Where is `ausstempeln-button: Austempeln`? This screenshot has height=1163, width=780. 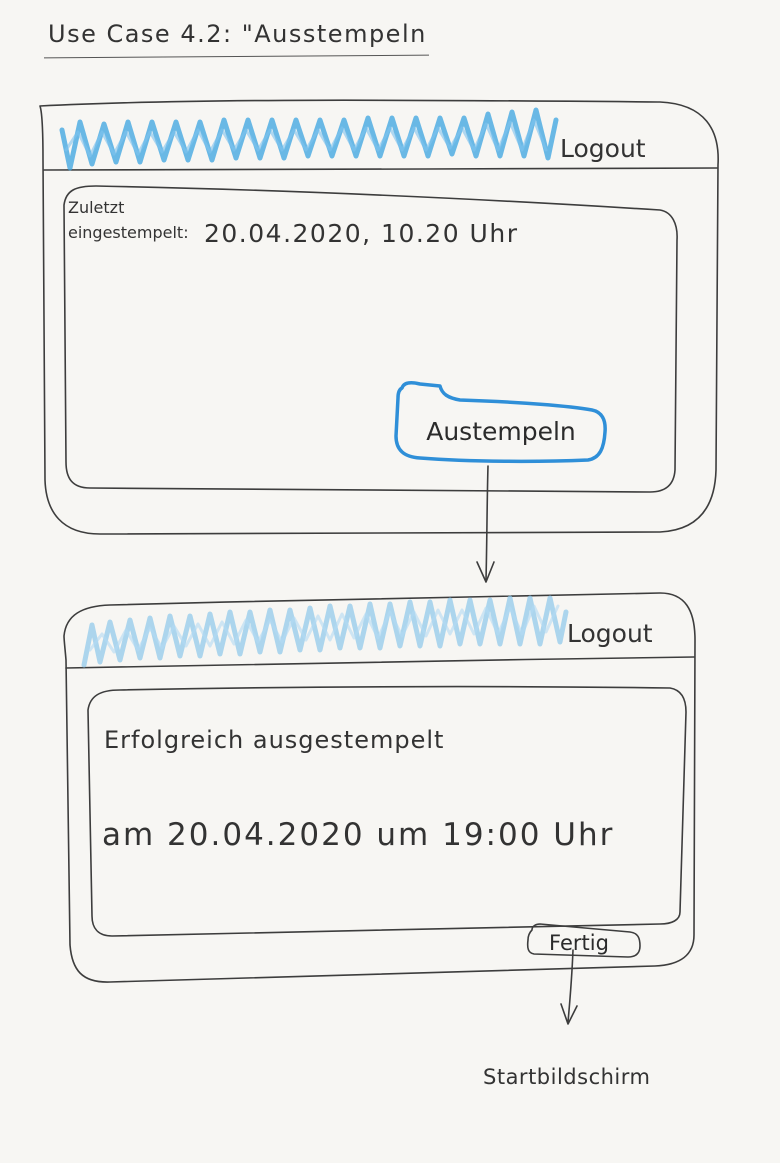
ausstempeln-button: Austempeln is located at coordinates (501, 431).